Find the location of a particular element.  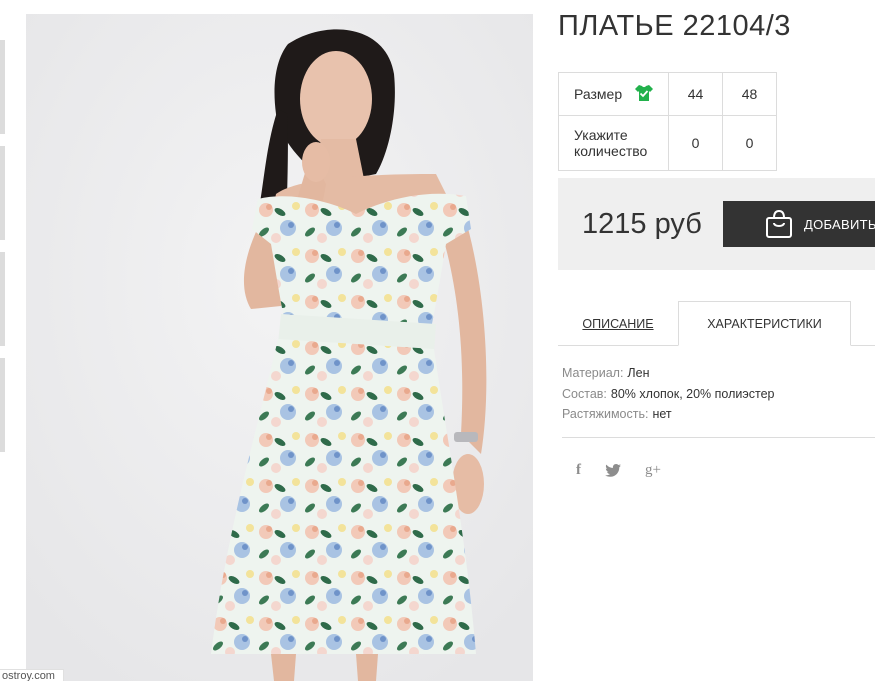

status-bar-link: ostroy.com is located at coordinates (32, 675).